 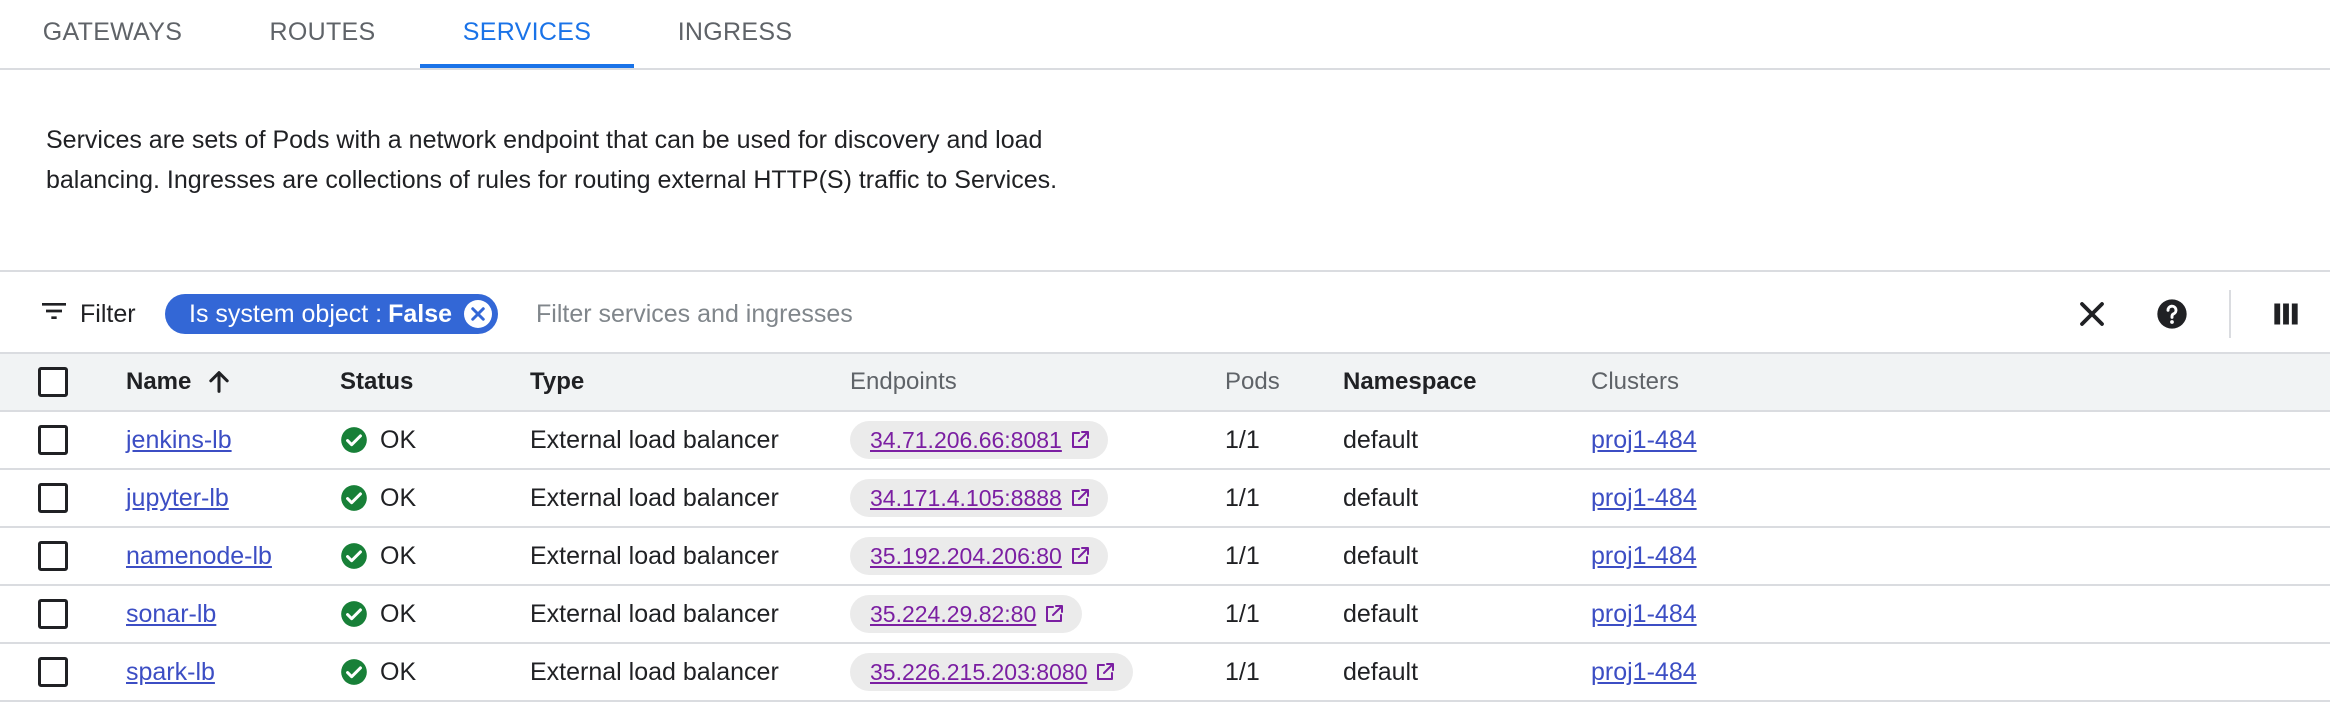 What do you see at coordinates (1635, 381) in the screenshot?
I see `column-header-clusters: Clusters` at bounding box center [1635, 381].